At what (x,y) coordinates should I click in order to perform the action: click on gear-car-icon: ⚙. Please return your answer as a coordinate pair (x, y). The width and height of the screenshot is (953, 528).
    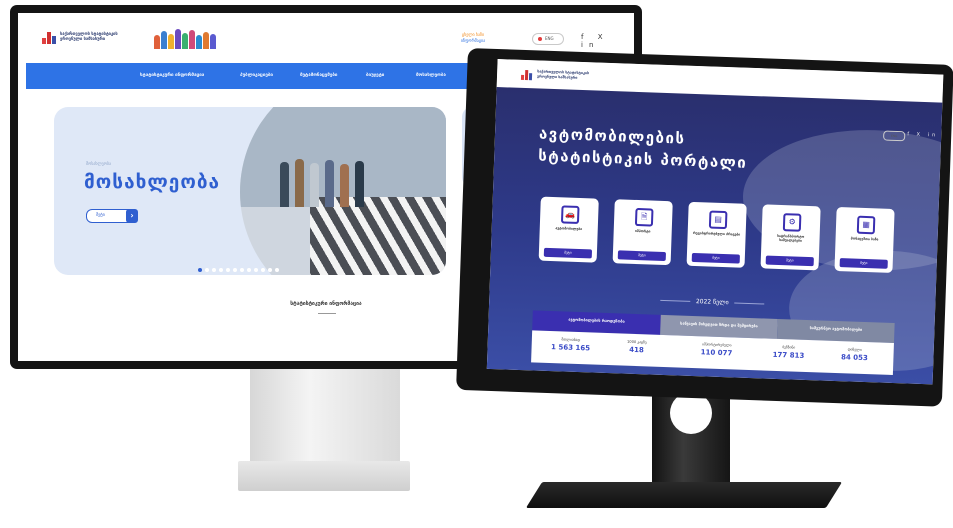
    Looking at the image, I should click on (792, 222).